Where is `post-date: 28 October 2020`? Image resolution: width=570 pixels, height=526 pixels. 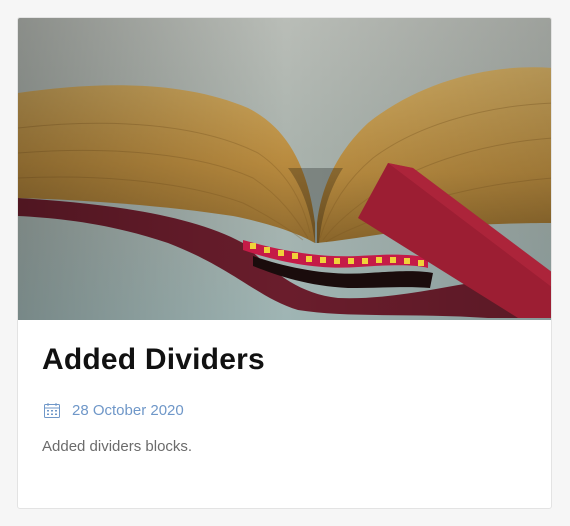 post-date: 28 October 2020 is located at coordinates (114, 410).